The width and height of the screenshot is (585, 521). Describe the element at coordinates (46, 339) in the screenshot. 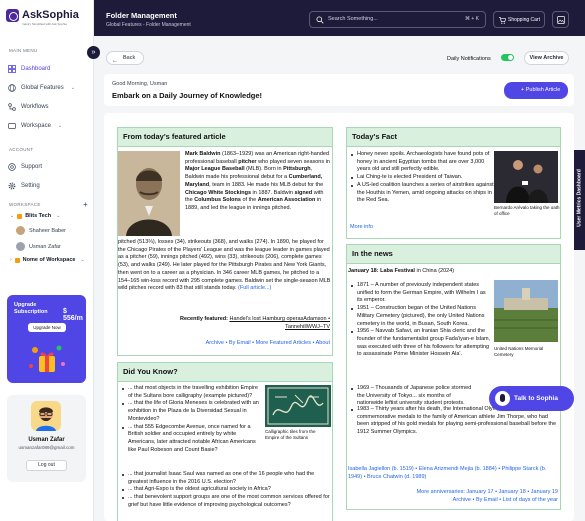

I see `upgrade-card: Upgrade Subscription $ 556/m Upgrade Now` at that location.